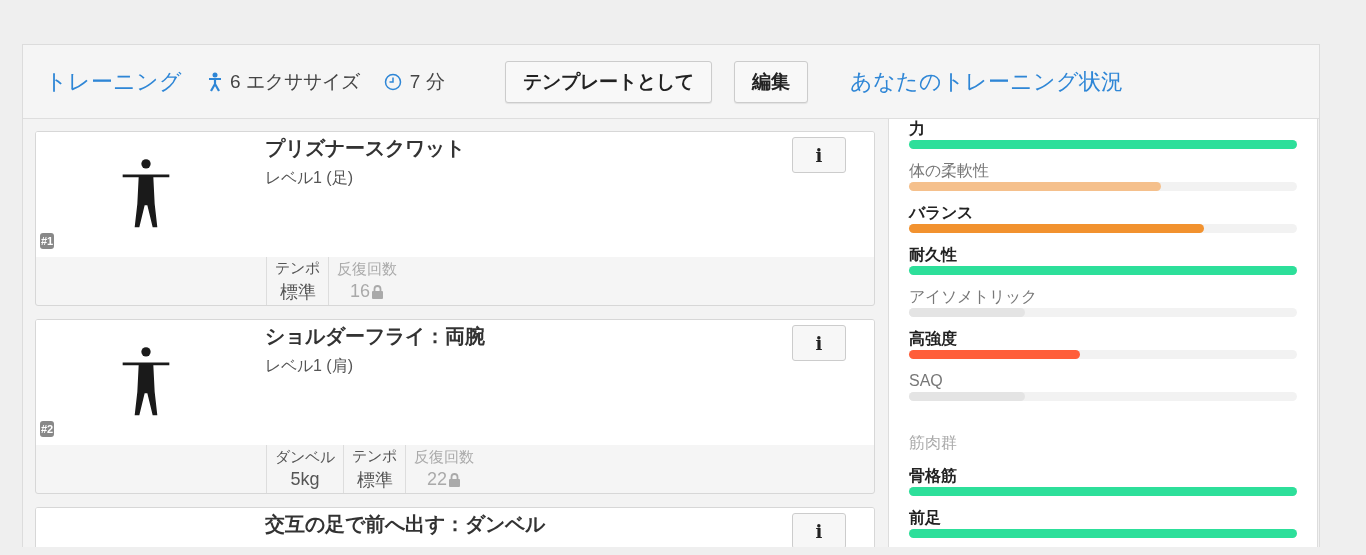  I want to click on person-icon, so click(215, 81).